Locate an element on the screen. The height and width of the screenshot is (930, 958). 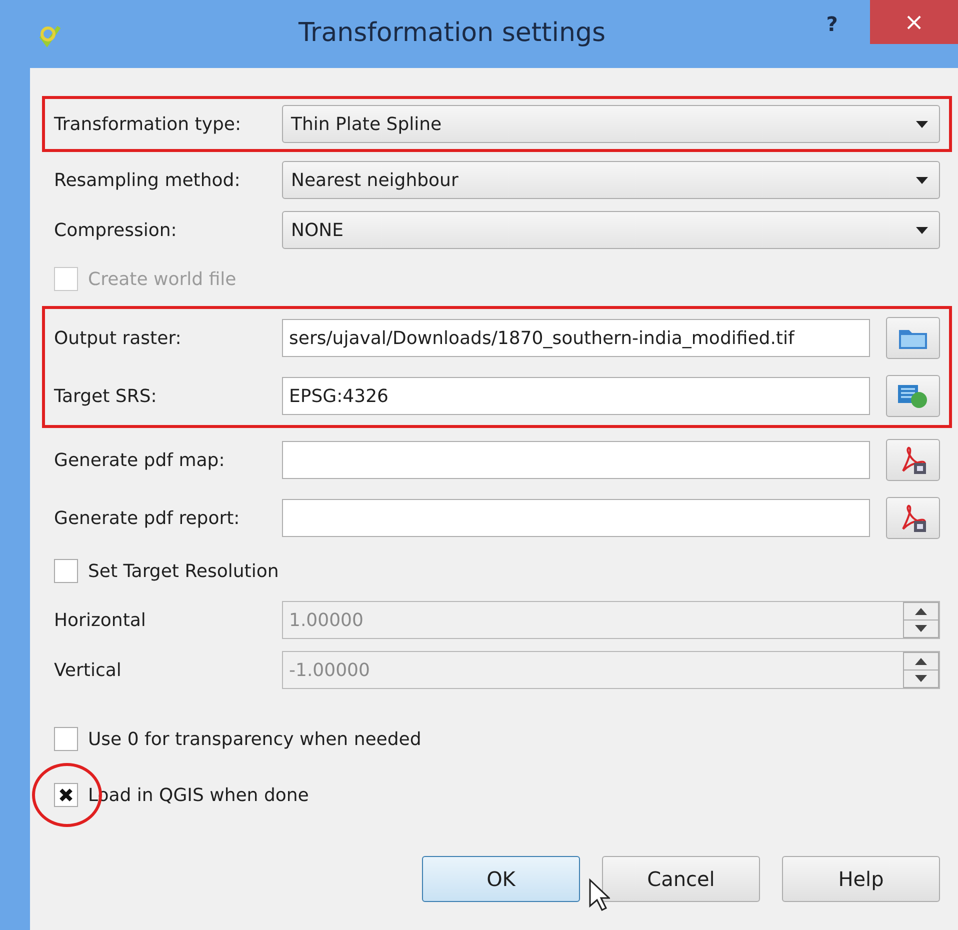
help-button: ? is located at coordinates (832, 24).